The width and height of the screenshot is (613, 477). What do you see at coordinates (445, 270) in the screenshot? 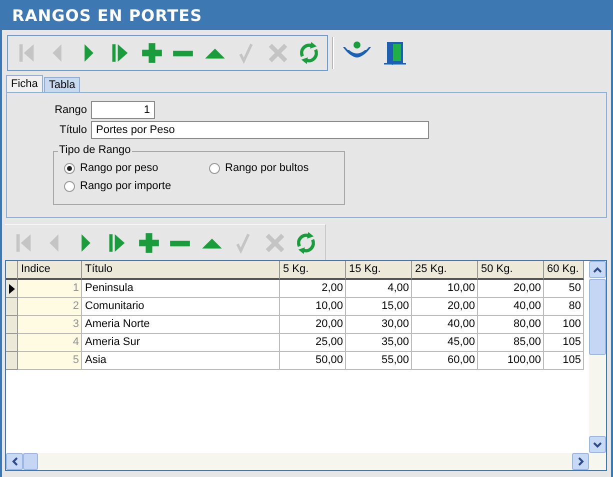
I see `column-header: 25 Kg.` at bounding box center [445, 270].